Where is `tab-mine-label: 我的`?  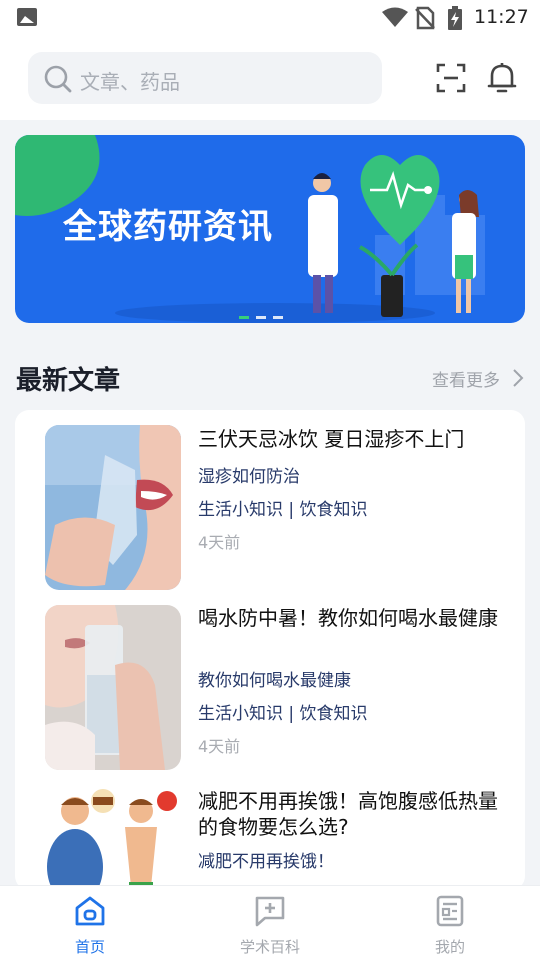 tab-mine-label: 我的 is located at coordinates (449, 947).